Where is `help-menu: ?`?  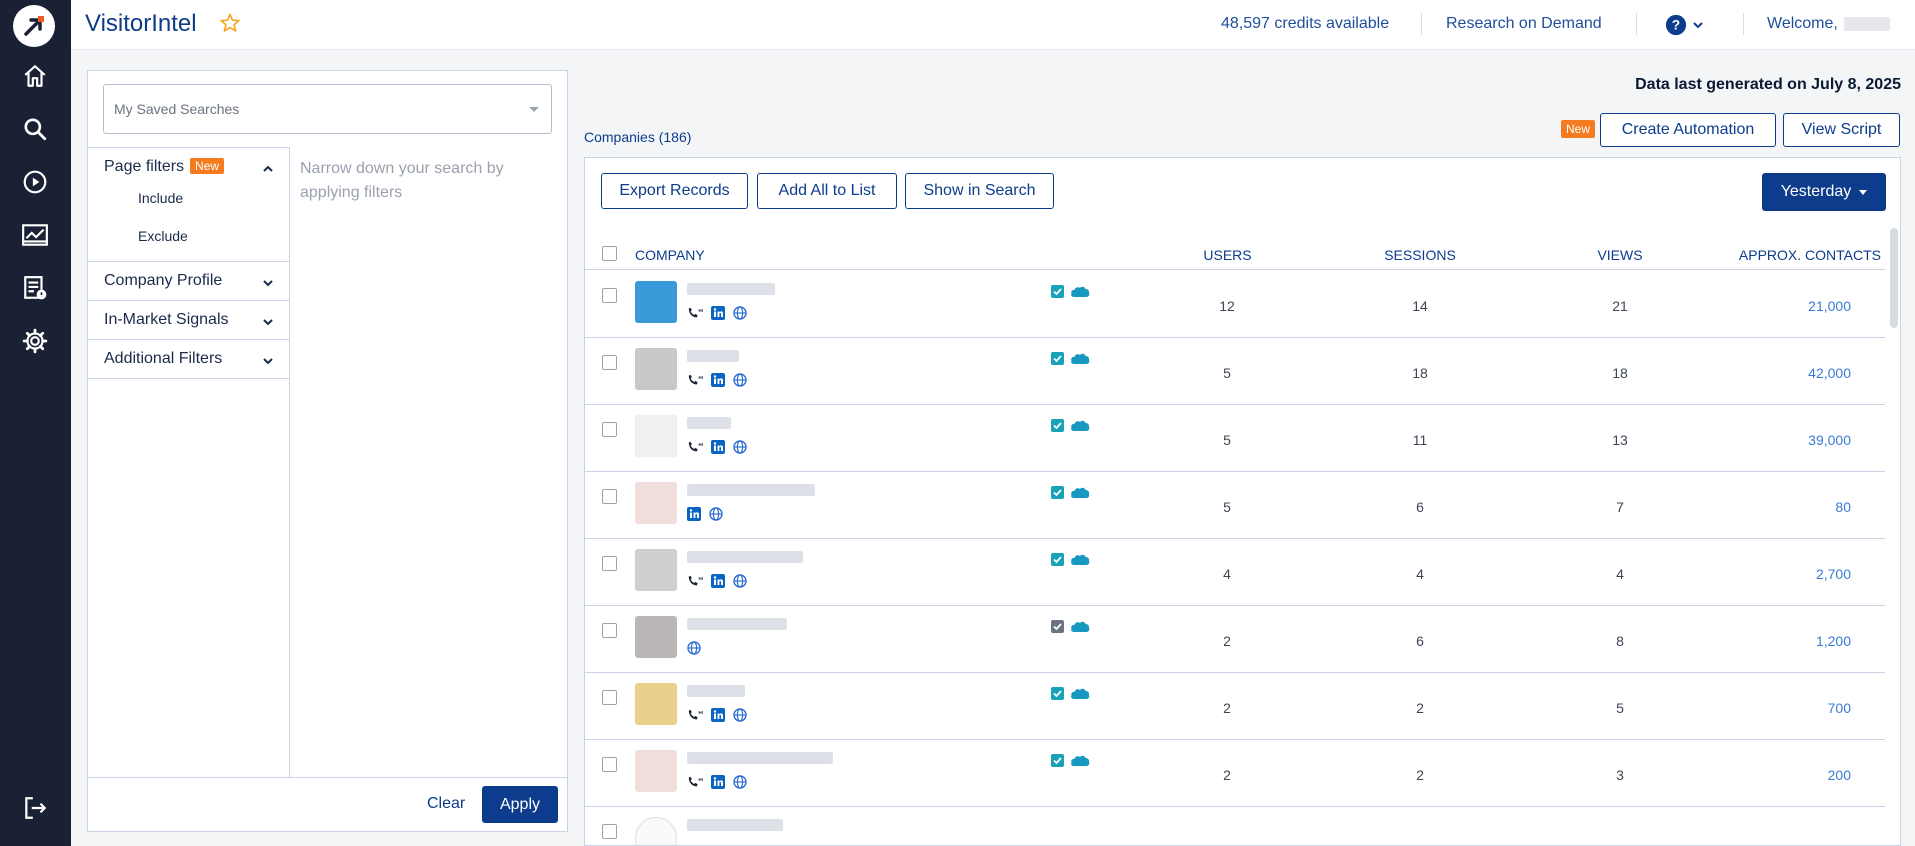 help-menu: ? is located at coordinates (1685, 25).